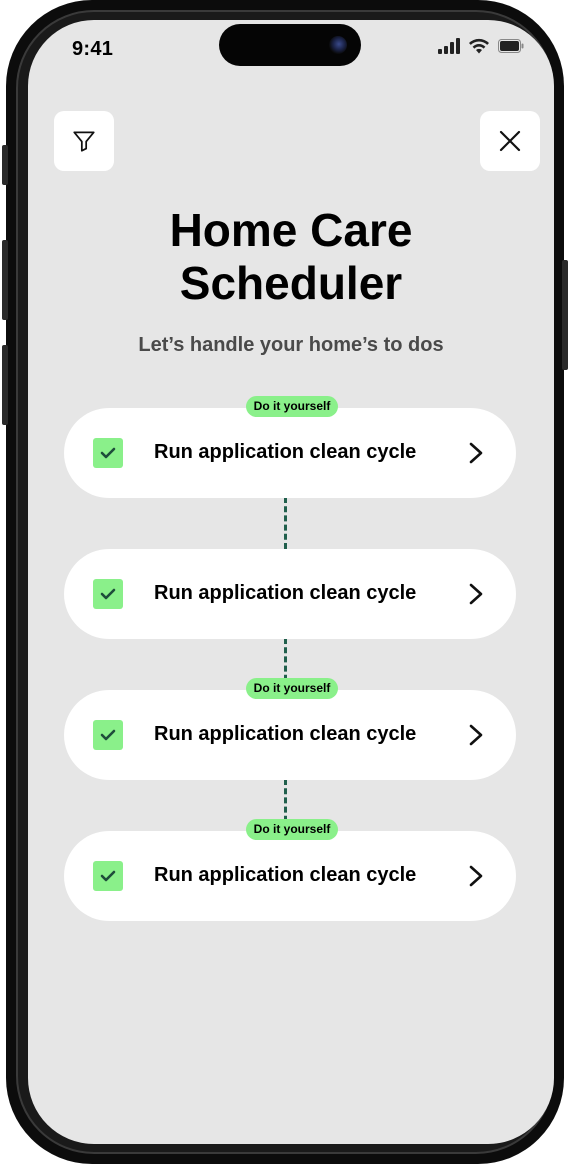  What do you see at coordinates (5, 385) in the screenshot?
I see `volume-down-button` at bounding box center [5, 385].